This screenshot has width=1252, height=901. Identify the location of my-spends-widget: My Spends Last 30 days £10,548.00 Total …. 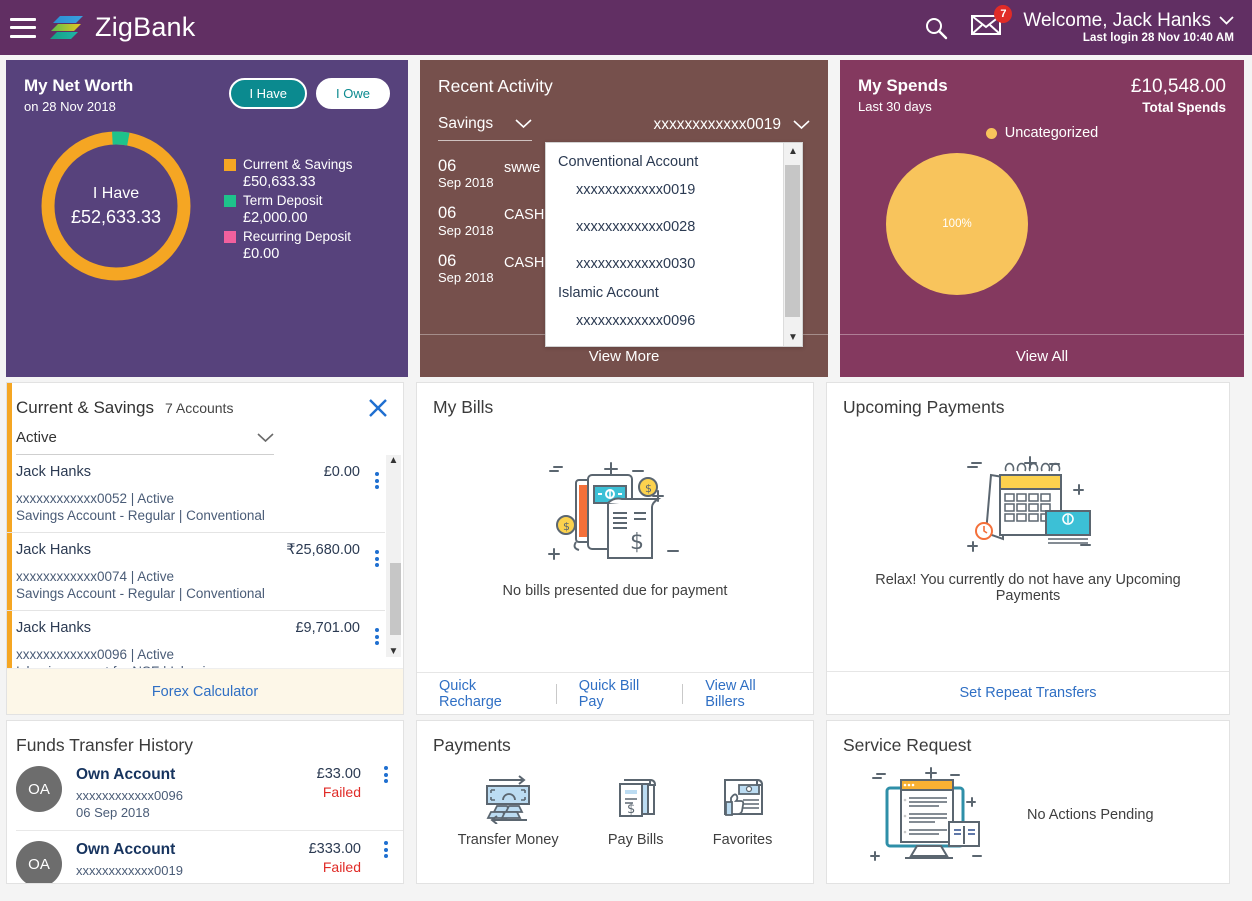
(1042, 218).